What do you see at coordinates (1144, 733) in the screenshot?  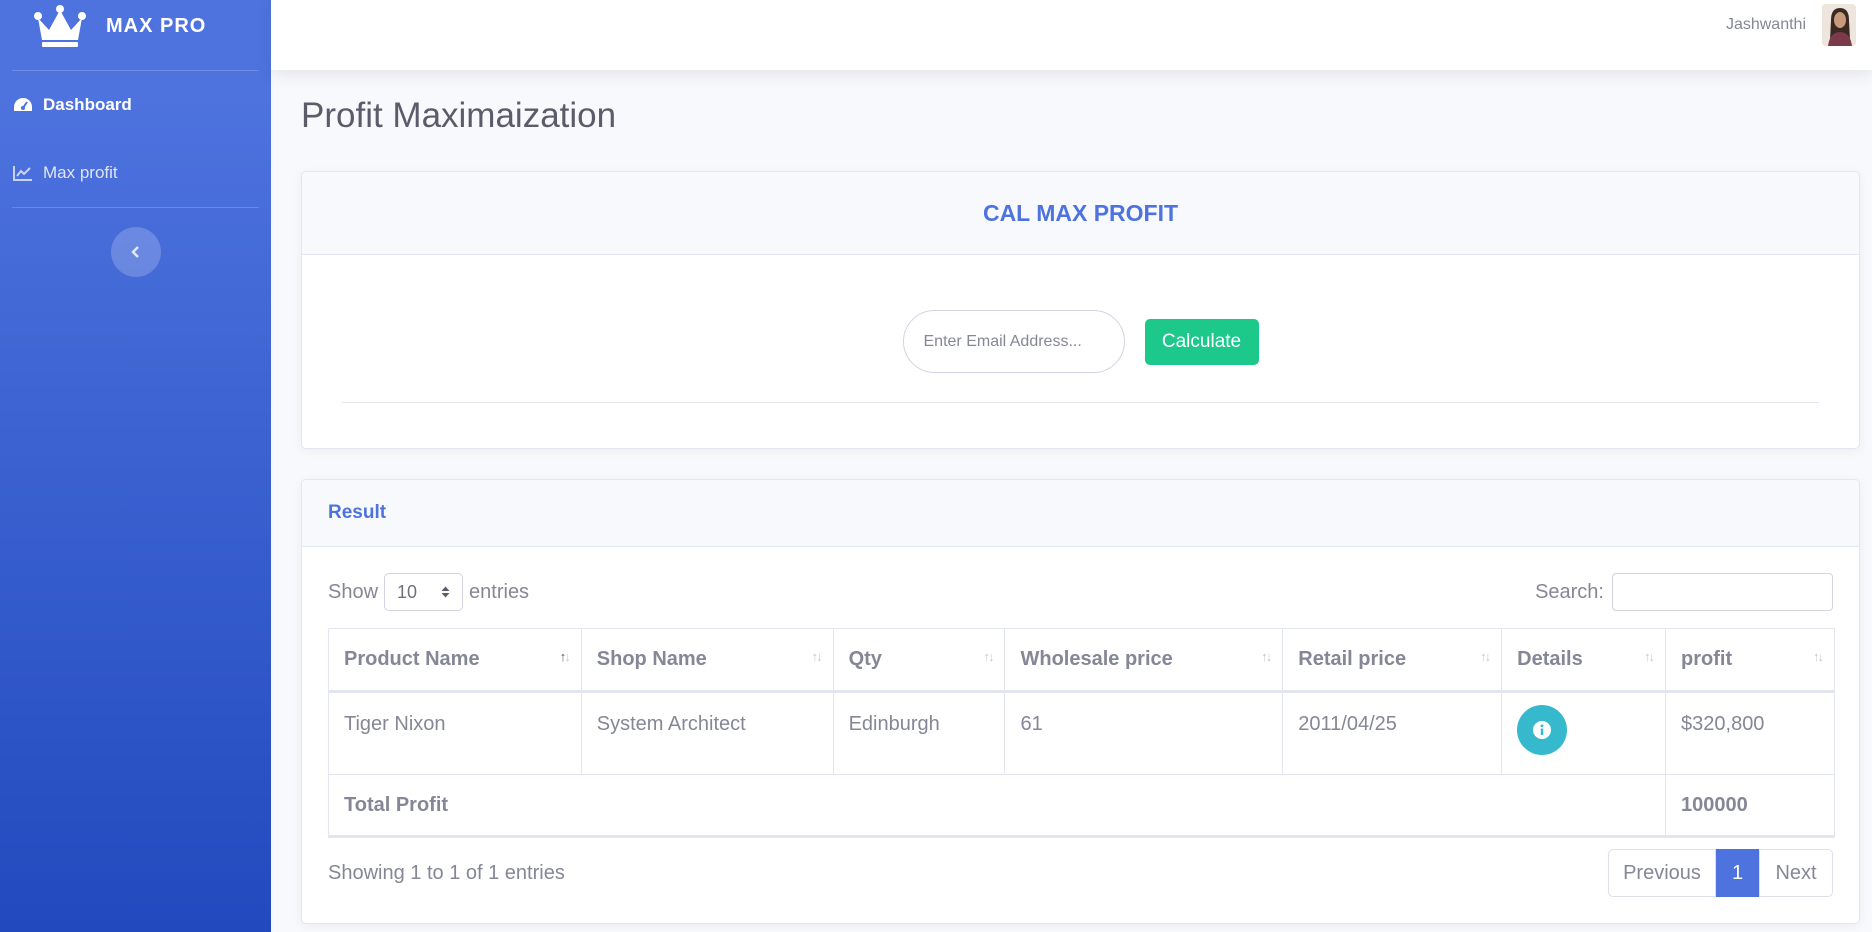 I see `cell-wholesale-price: 61` at bounding box center [1144, 733].